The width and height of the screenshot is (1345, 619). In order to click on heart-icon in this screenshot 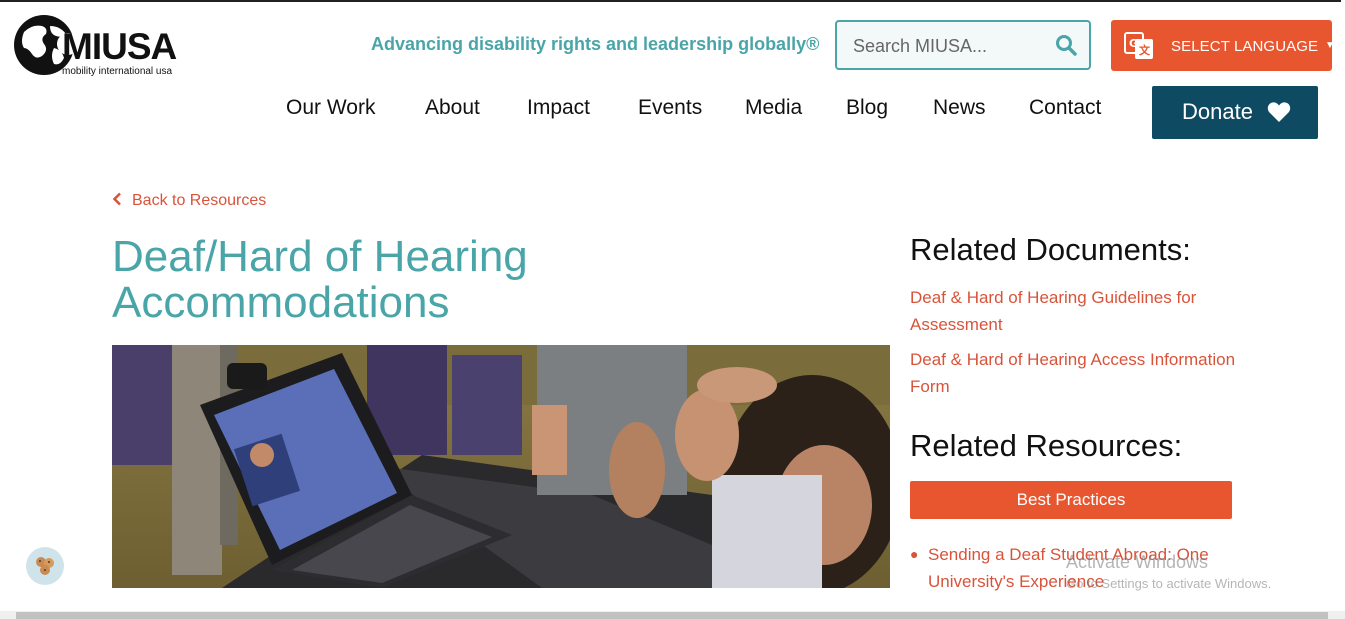, I will do `click(1279, 112)`.